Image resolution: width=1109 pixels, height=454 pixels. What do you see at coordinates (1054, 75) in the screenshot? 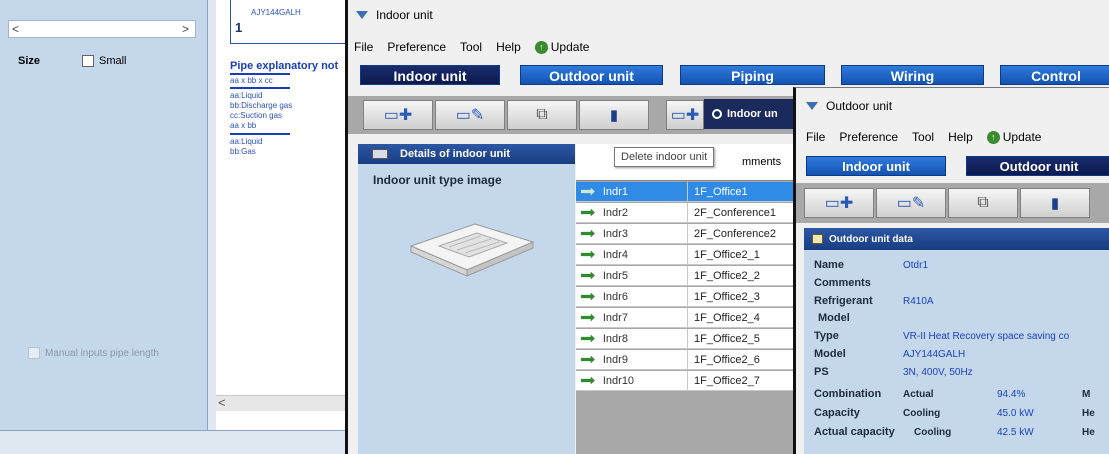
I see `tab-control: Control` at bounding box center [1054, 75].